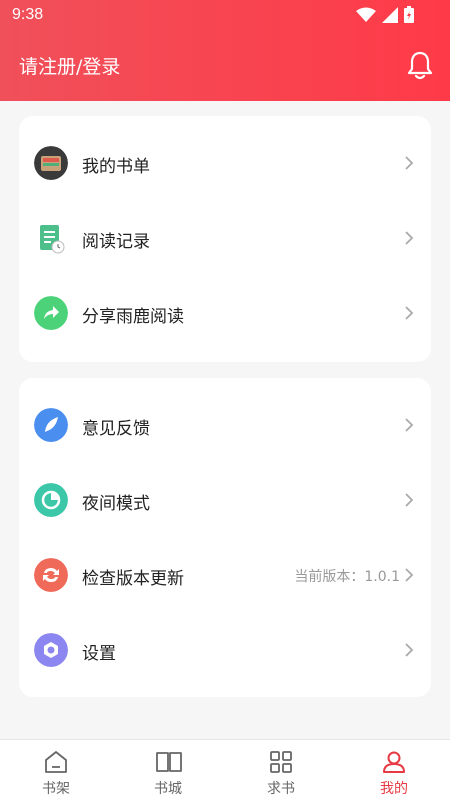 This screenshot has width=450, height=799. What do you see at coordinates (28, 14) in the screenshot?
I see `status-time: 9:38` at bounding box center [28, 14].